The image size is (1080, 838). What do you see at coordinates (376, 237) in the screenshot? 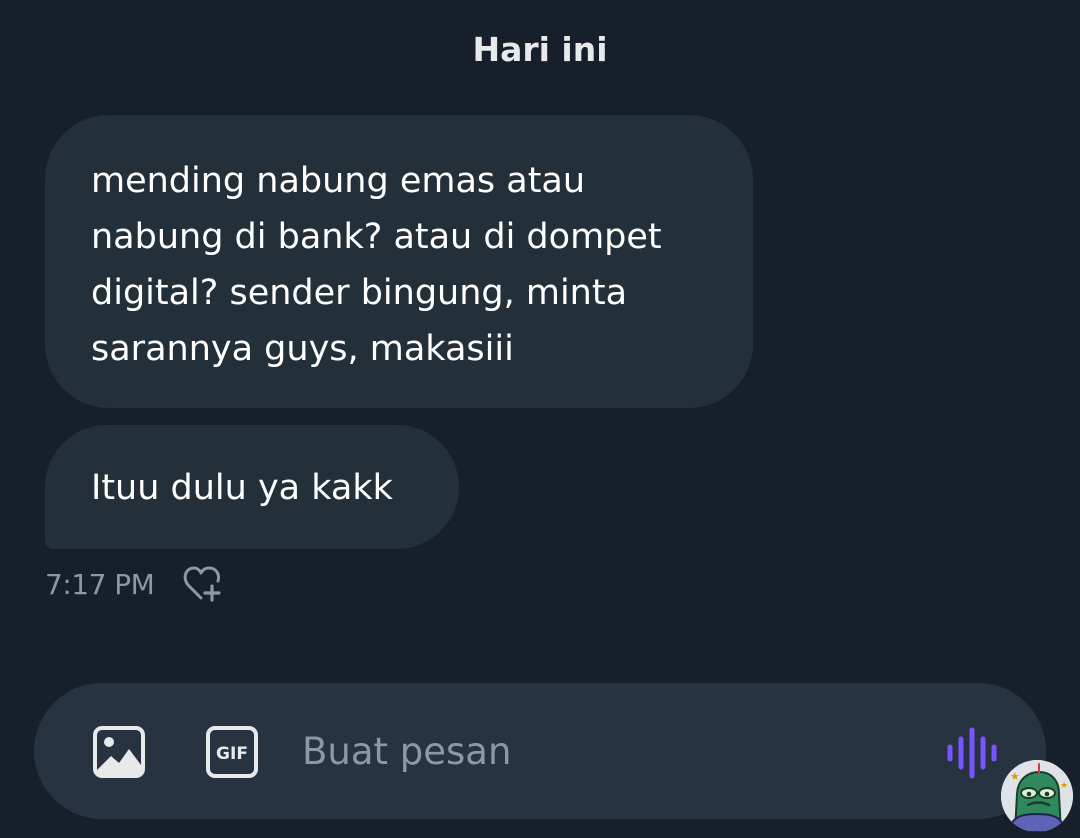
I see `message-line: nabung di bank? atau di dompet` at bounding box center [376, 237].